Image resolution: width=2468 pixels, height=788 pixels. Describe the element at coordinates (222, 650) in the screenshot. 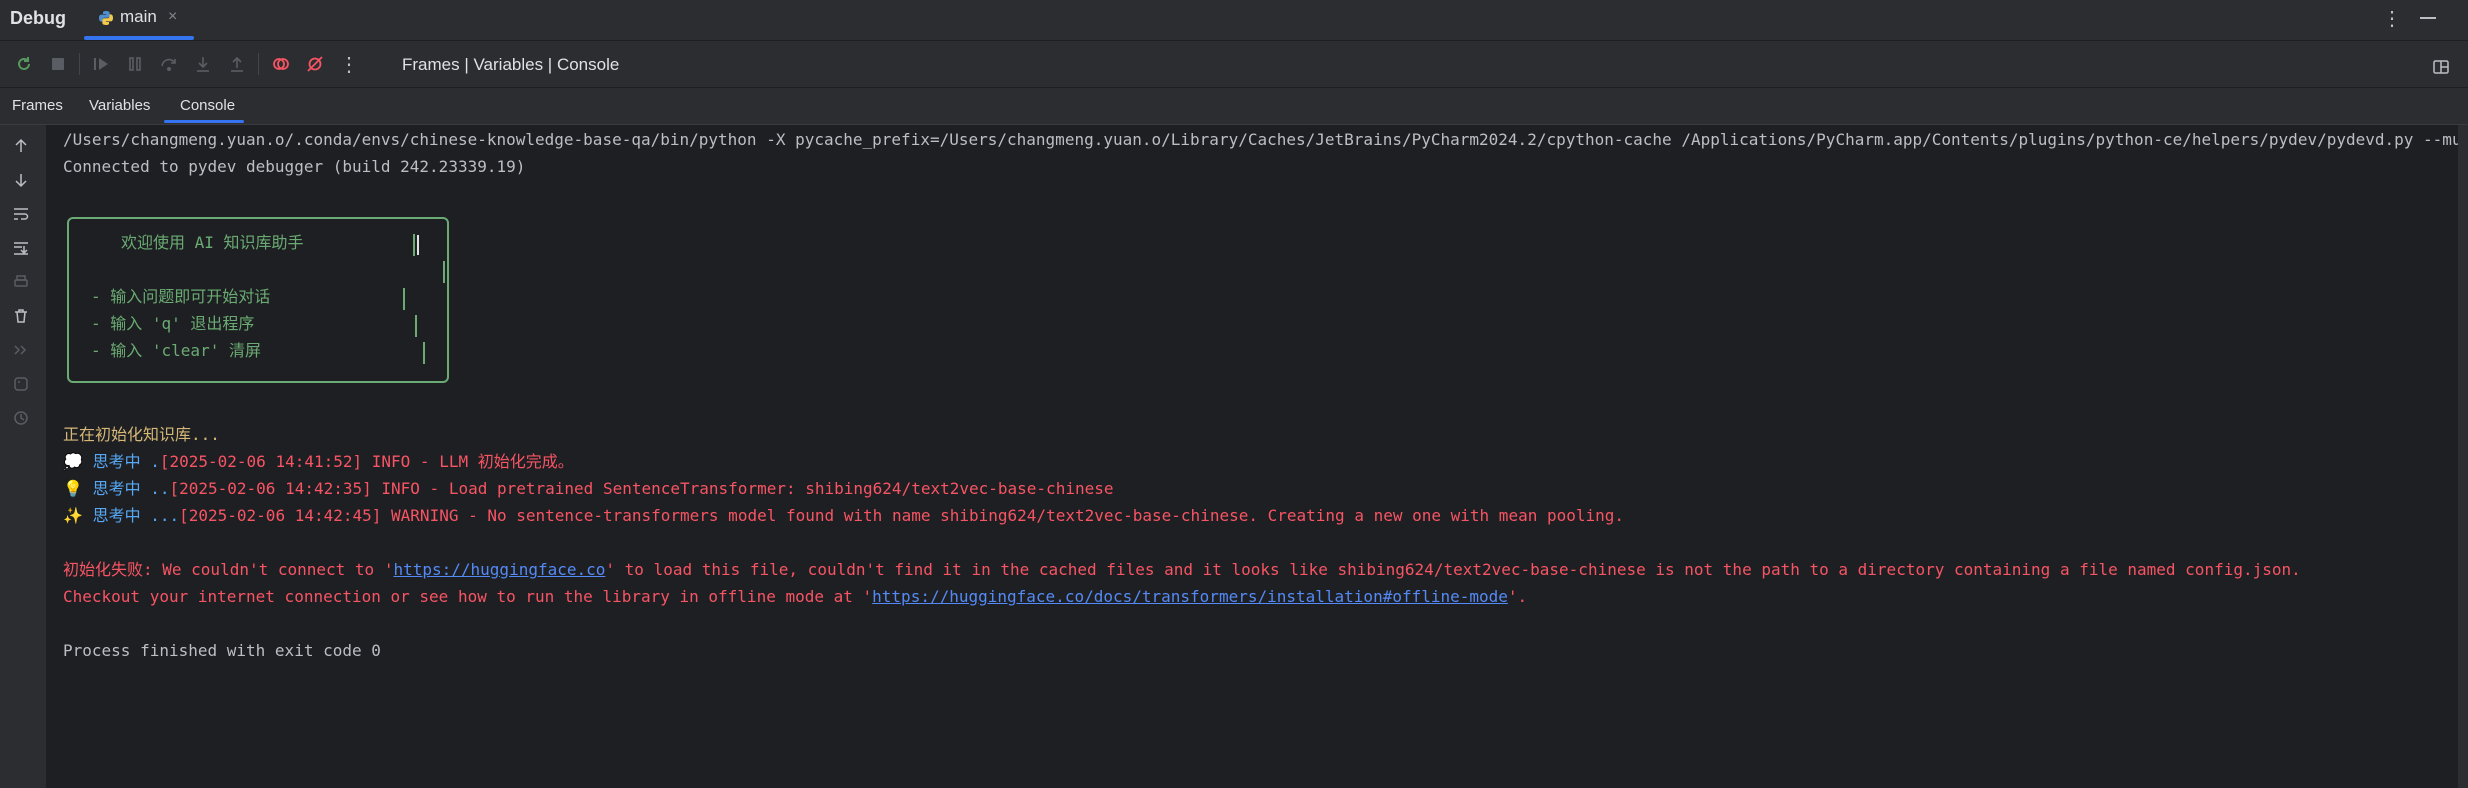

I see `exit-line: Process finished with exit code 0` at that location.